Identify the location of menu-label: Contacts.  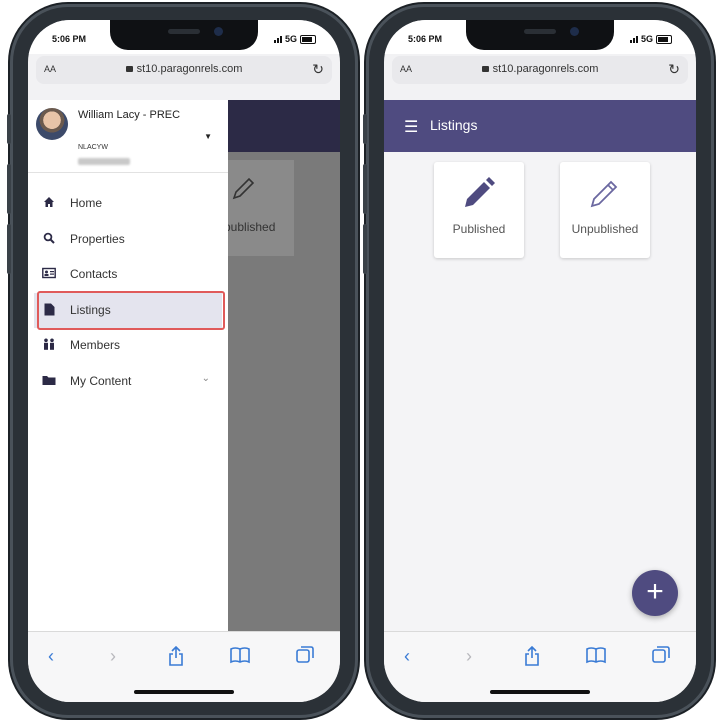
(94, 274).